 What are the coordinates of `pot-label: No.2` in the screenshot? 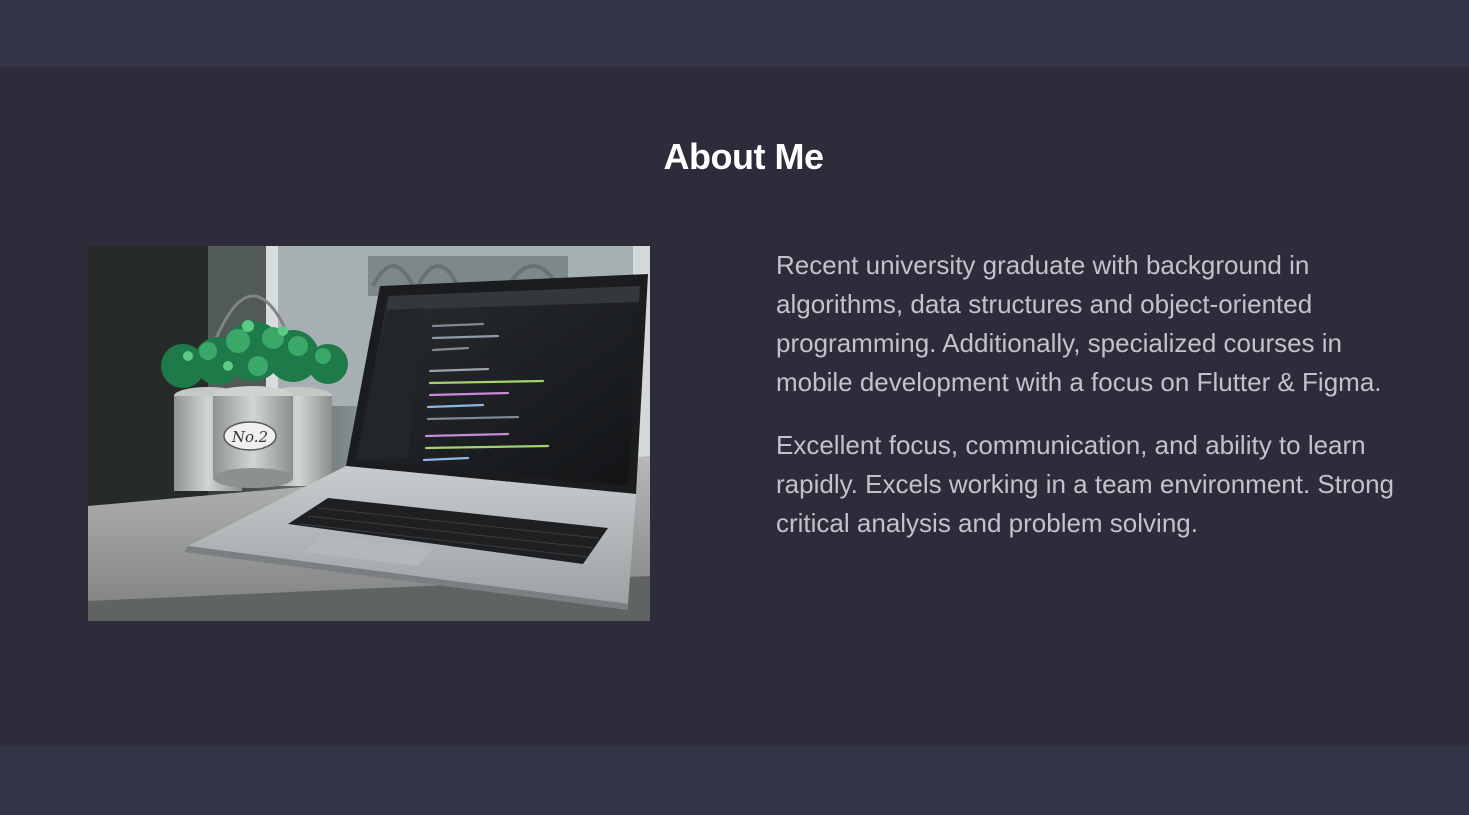 It's located at (249, 437).